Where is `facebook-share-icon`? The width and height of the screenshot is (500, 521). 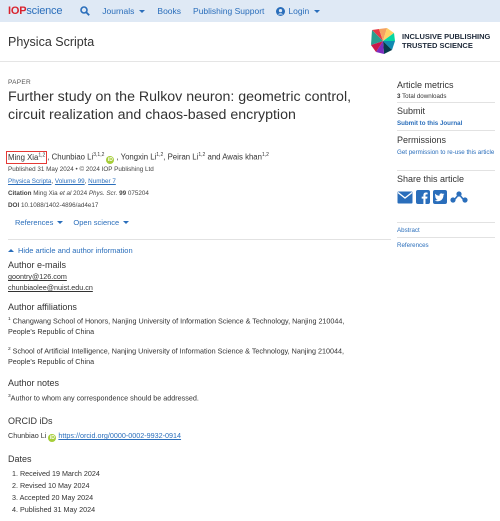 facebook-share-icon is located at coordinates (423, 197).